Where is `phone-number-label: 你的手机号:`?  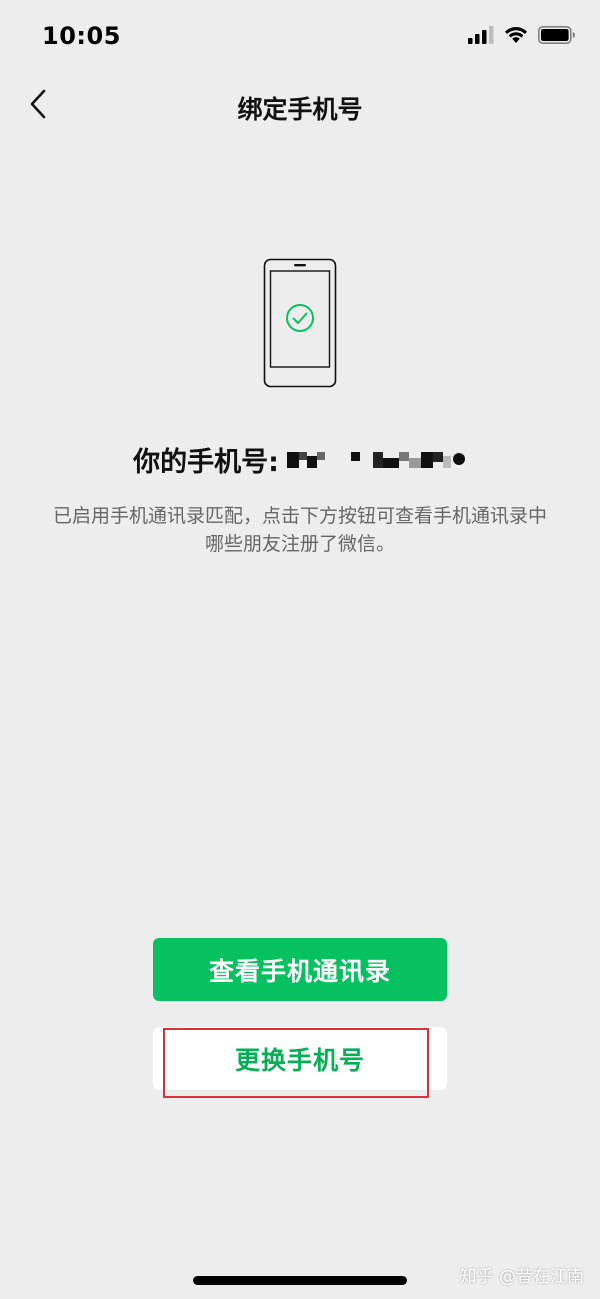 phone-number-label: 你的手机号: is located at coordinates (206, 462).